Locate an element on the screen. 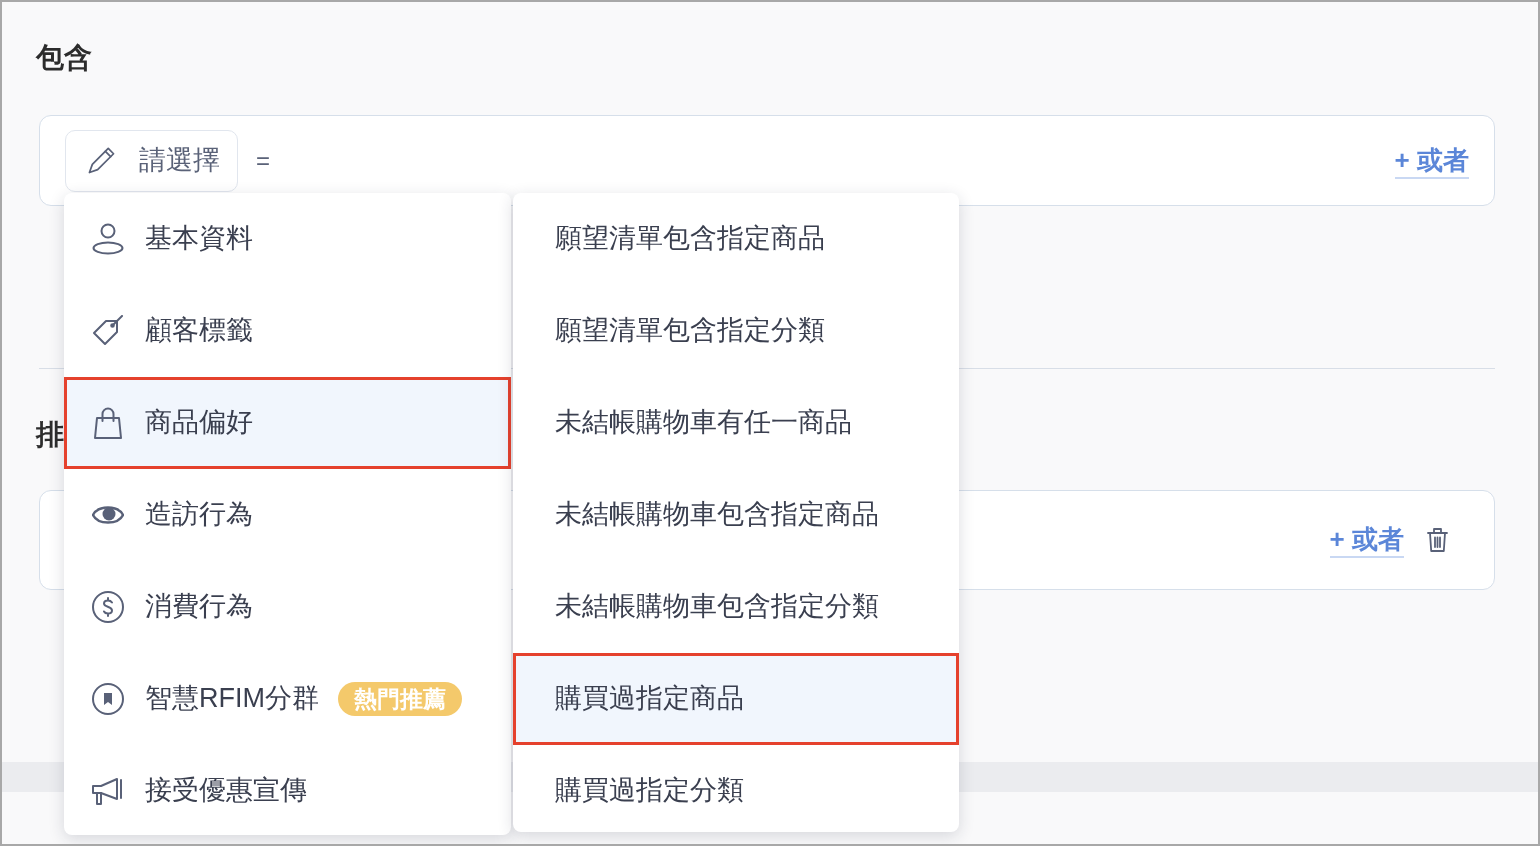 The width and height of the screenshot is (1540, 846). category-menu-item: 顧客標籤 is located at coordinates (287, 330).